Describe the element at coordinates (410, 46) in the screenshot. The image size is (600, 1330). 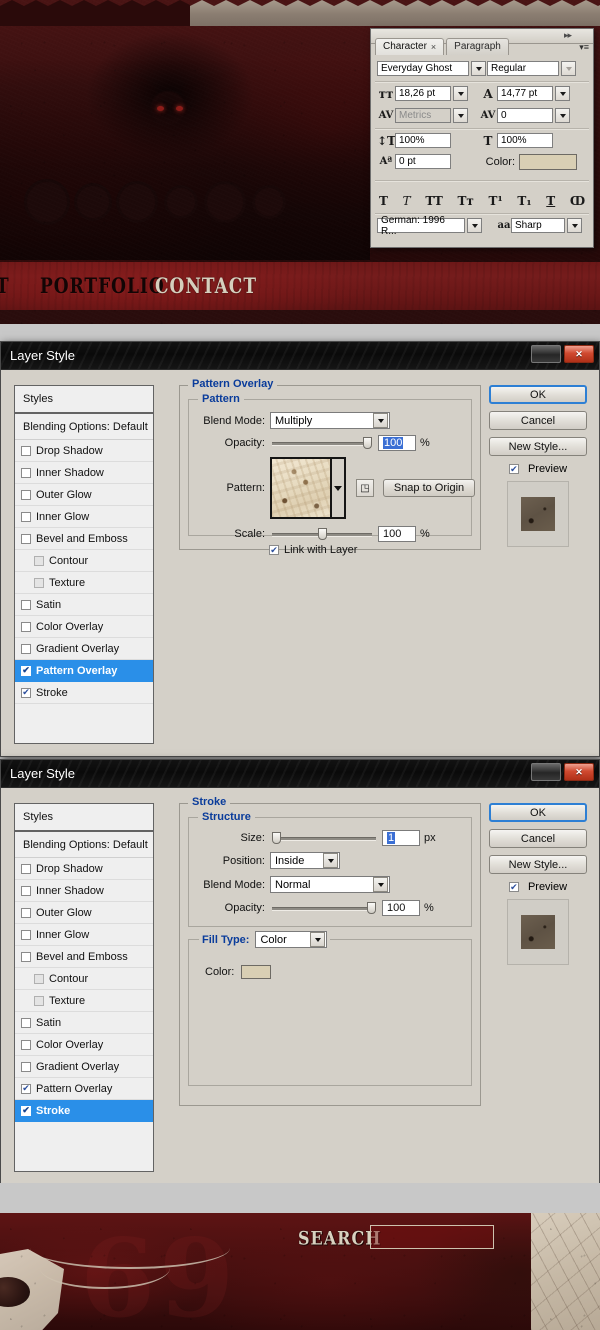
I see `tab-character: Character ×` at that location.